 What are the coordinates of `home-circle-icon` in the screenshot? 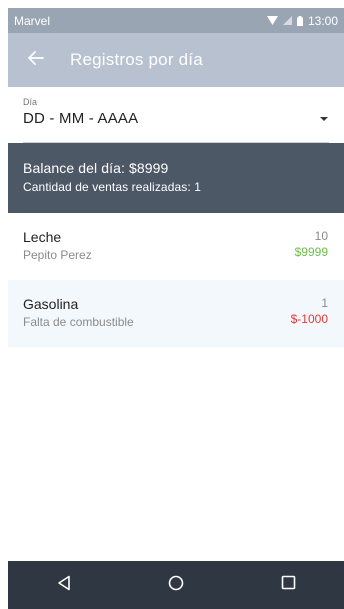 It's located at (176, 585).